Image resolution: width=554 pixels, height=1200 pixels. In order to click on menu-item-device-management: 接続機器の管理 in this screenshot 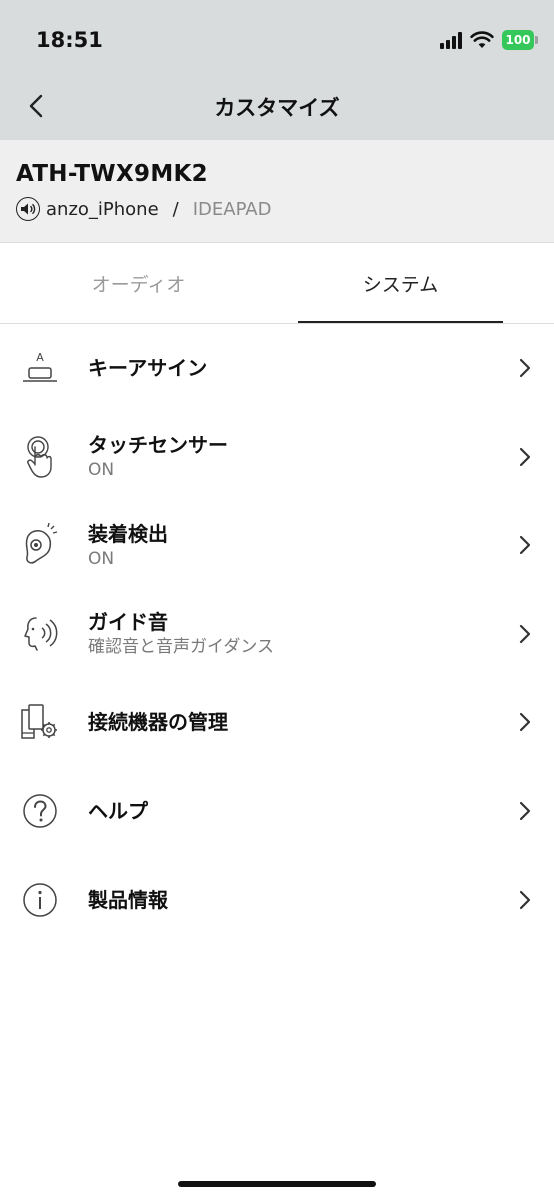, I will do `click(277, 722)`.